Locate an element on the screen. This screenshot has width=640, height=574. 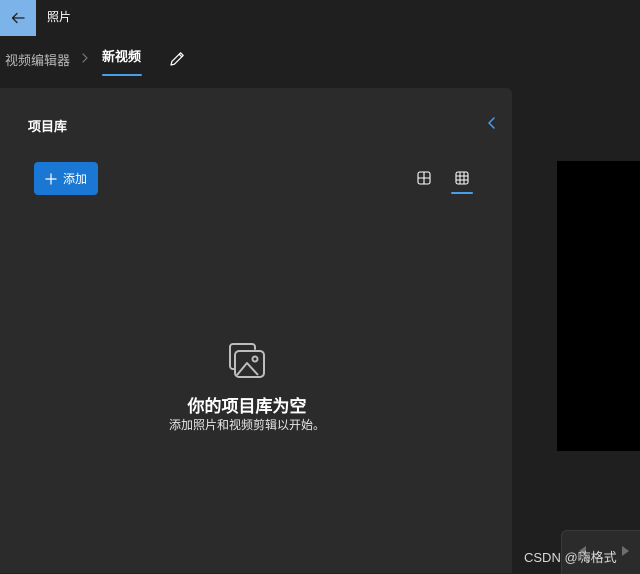
add-media-button: 添加 is located at coordinates (66, 178).